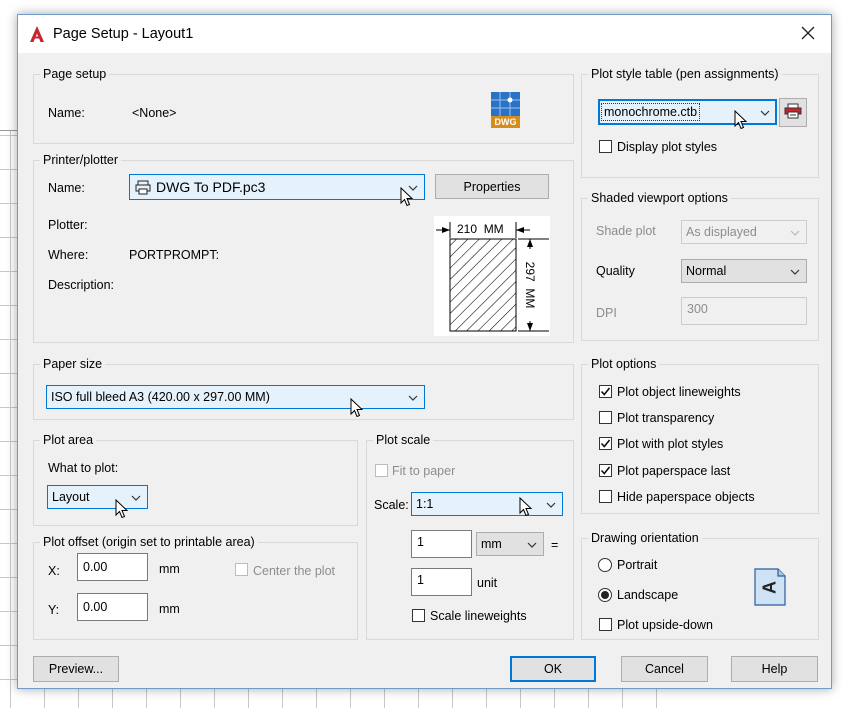  I want to click on scale-label: Scale:, so click(391, 505).